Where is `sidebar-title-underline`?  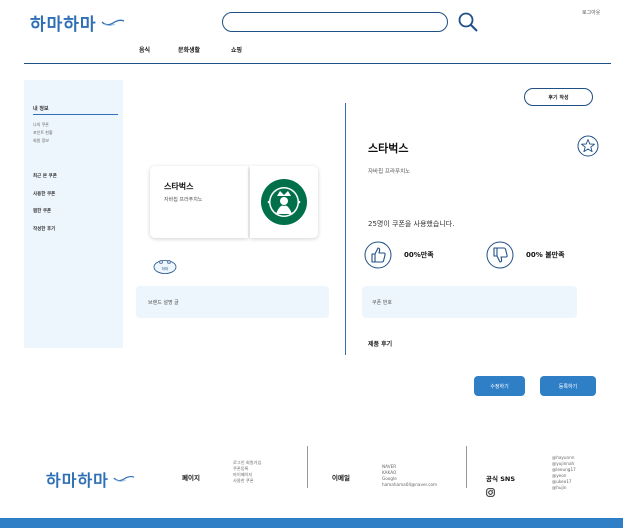 sidebar-title-underline is located at coordinates (75, 114).